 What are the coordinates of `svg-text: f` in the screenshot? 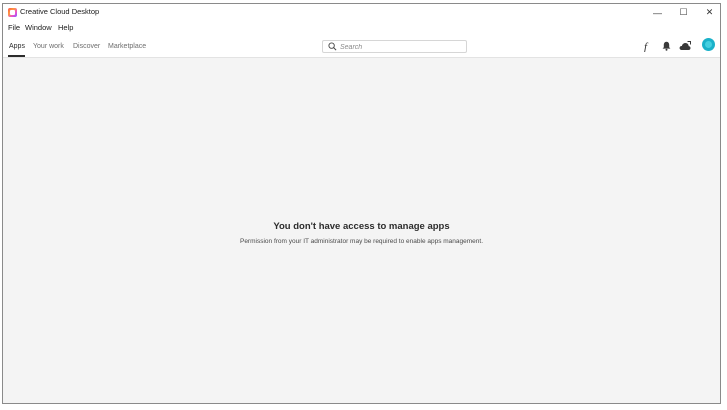 It's located at (646, 46).